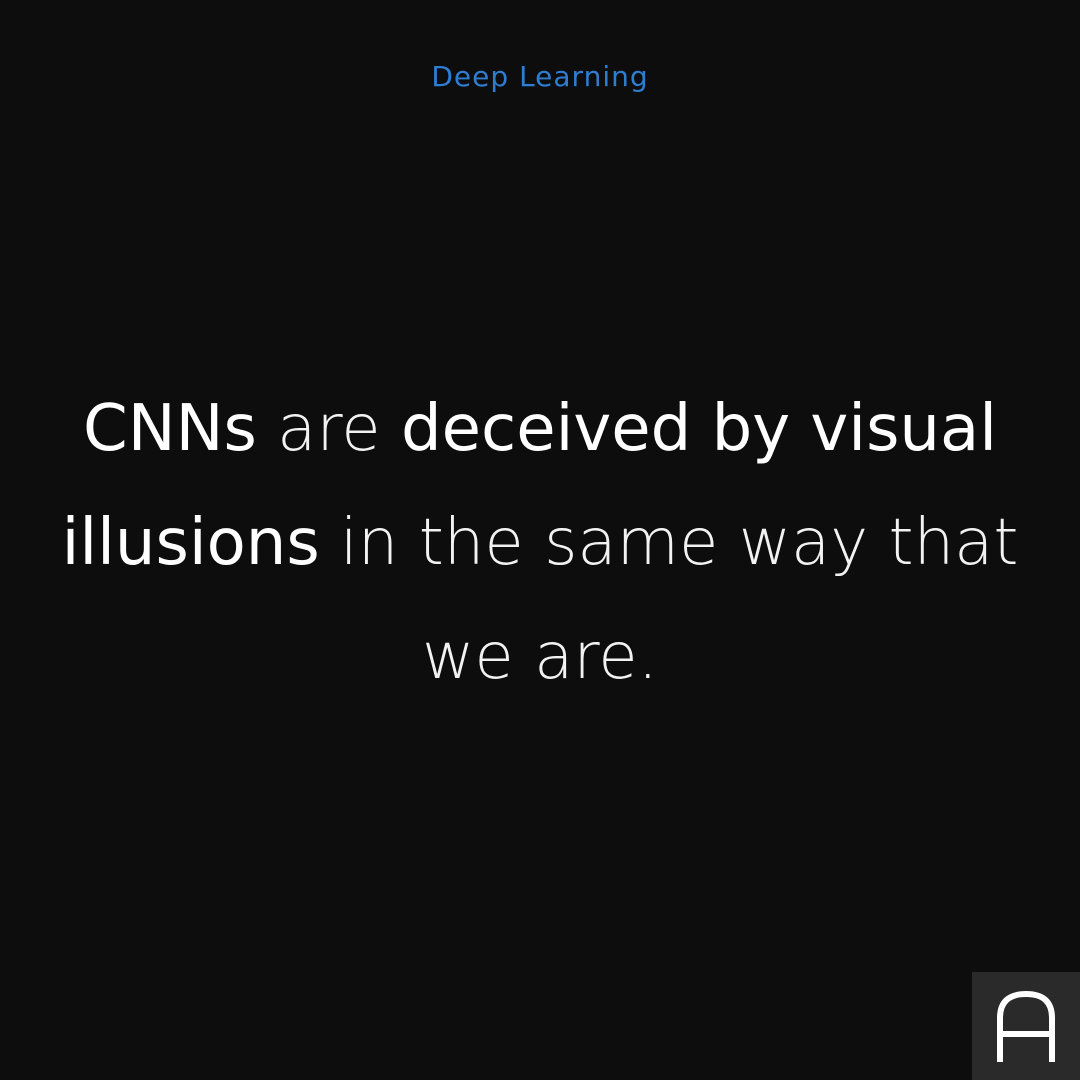  I want to click on statement-part-verb: are, so click(328, 429).